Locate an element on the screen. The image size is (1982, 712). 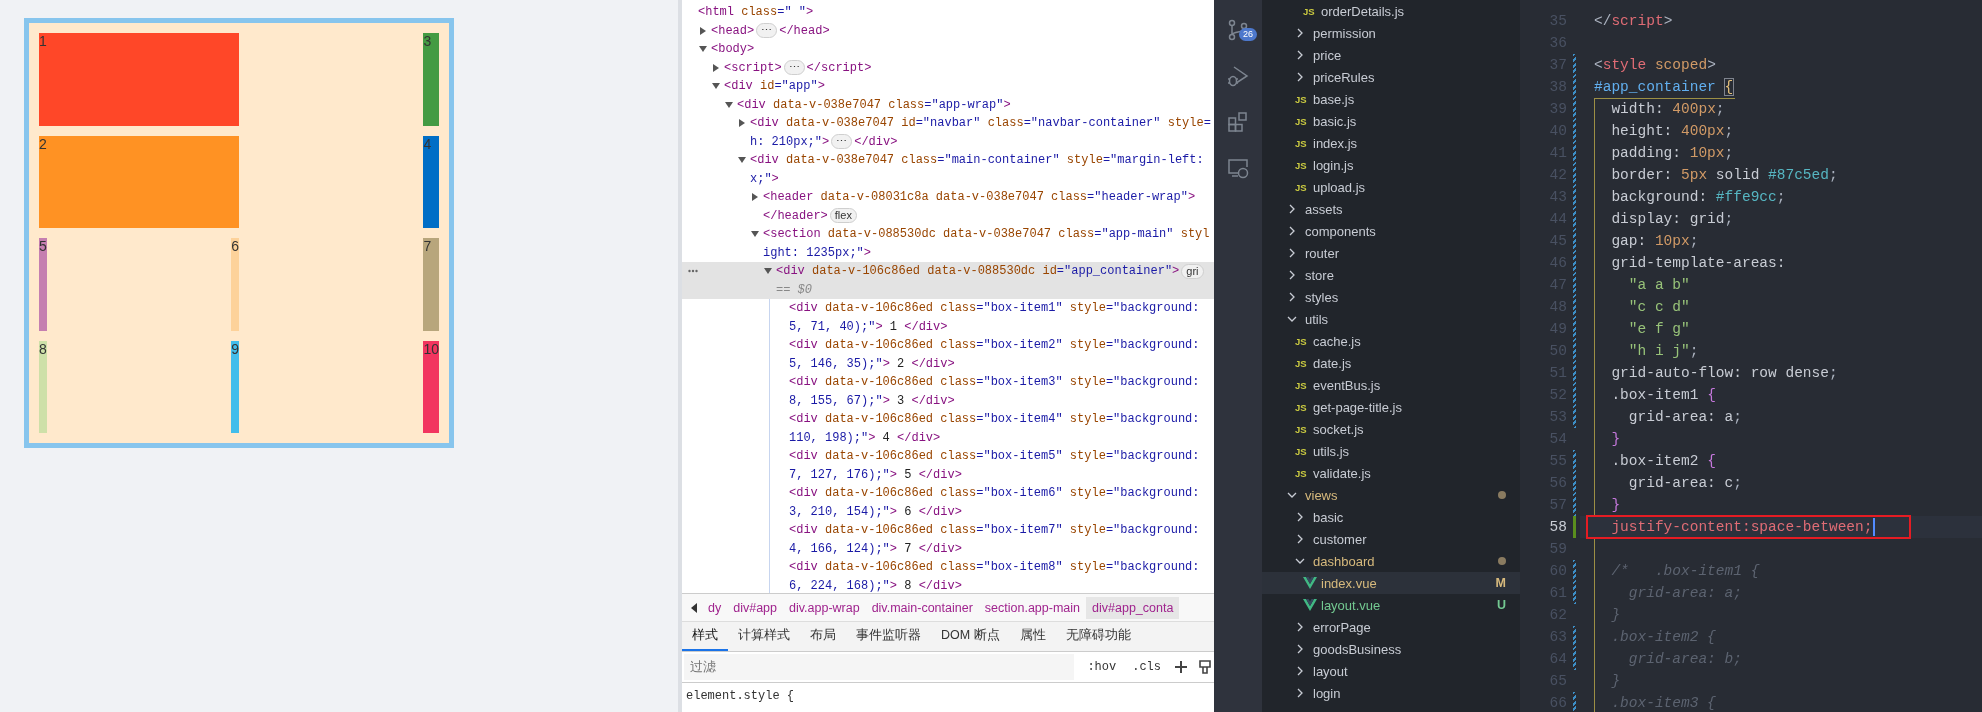
tab: 无障碍功能 is located at coordinates (1098, 636).